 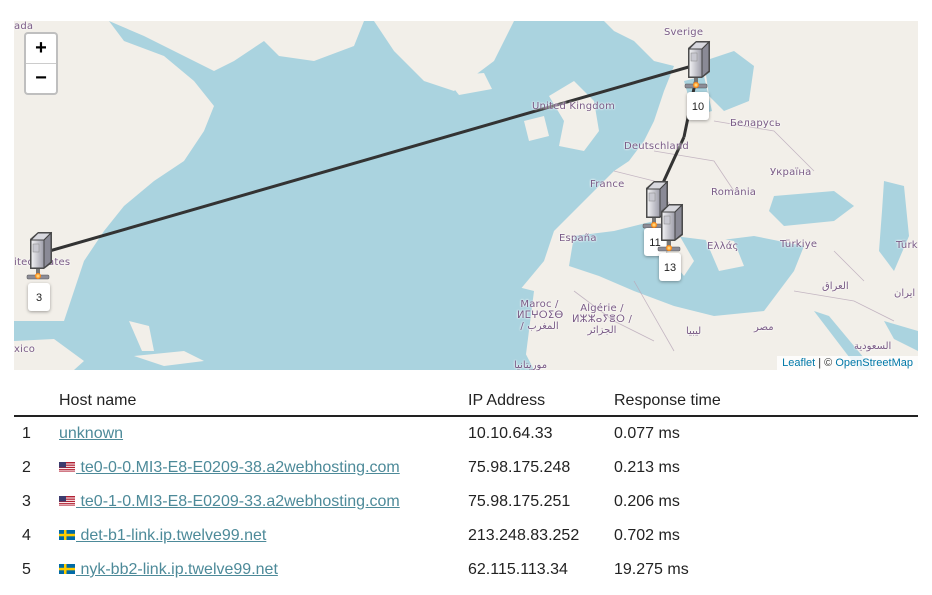 What do you see at coordinates (755, 123) in the screenshot?
I see `map-label: Беларусь` at bounding box center [755, 123].